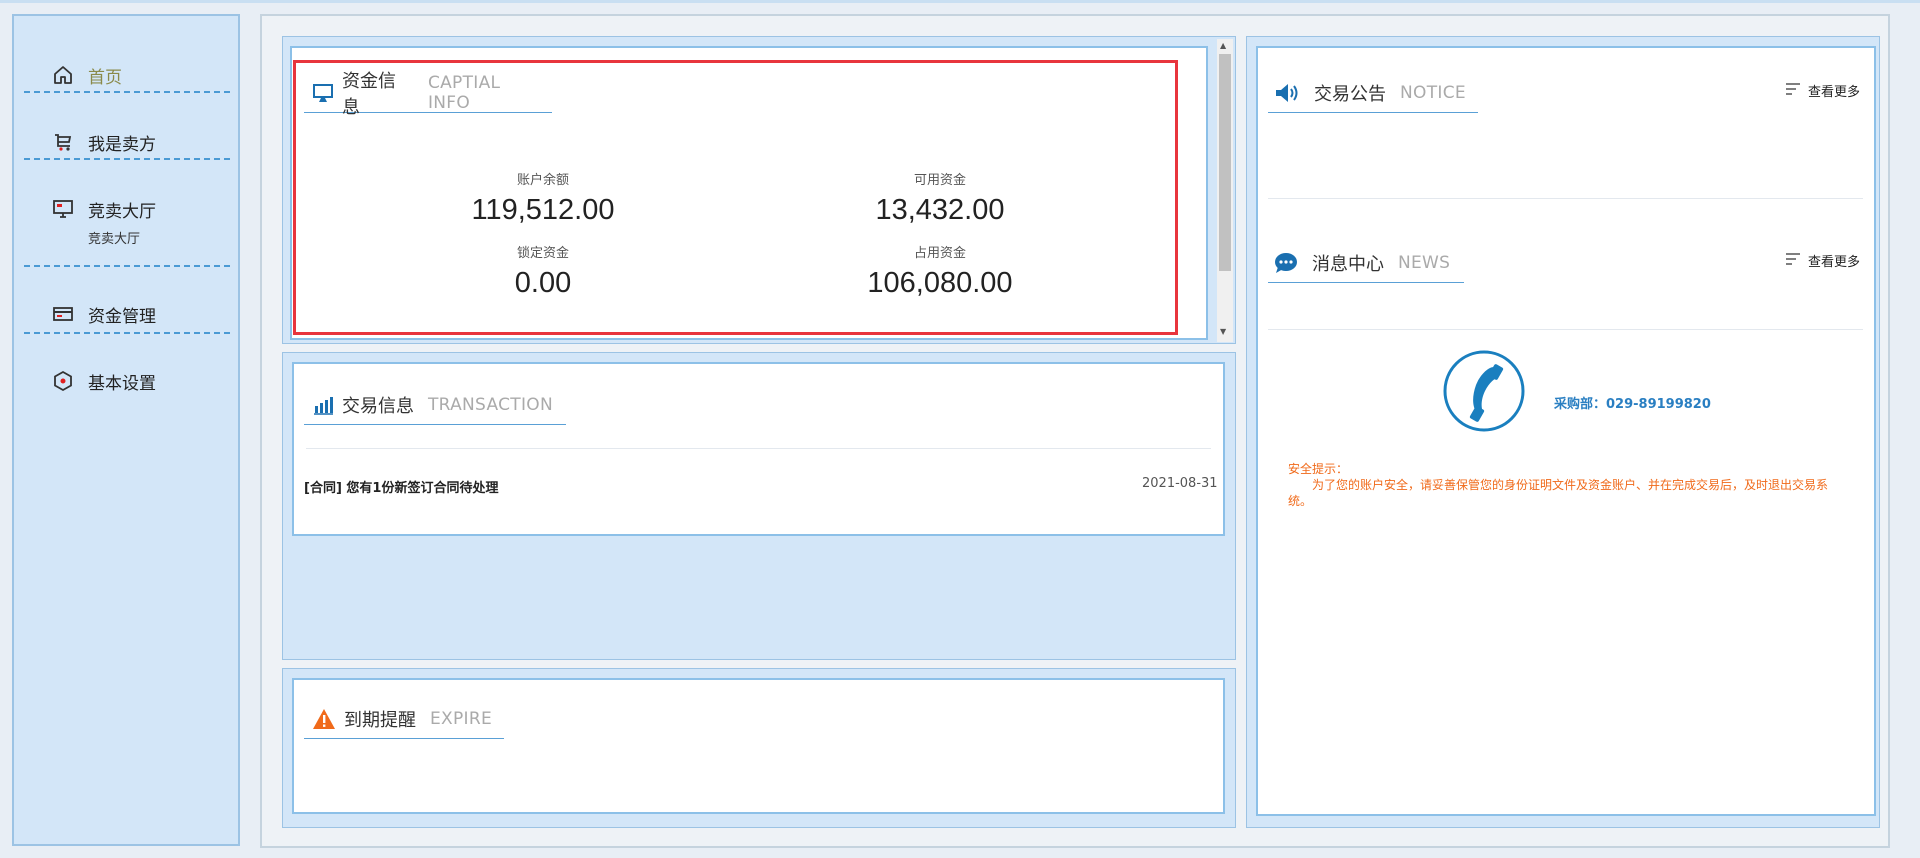 The height and width of the screenshot is (858, 1920). Describe the element at coordinates (1350, 94) in the screenshot. I see `notice-title-zh: 交易公告` at that location.